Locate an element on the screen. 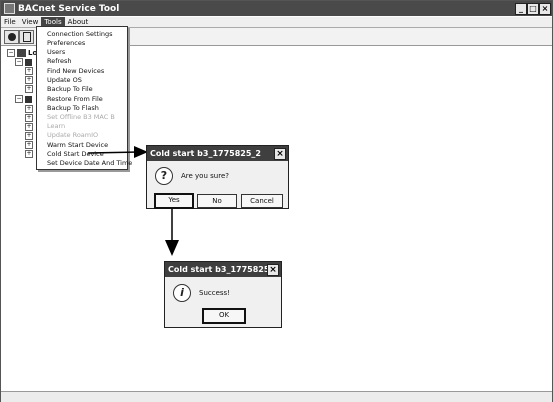  info-icon: i is located at coordinates (182, 293).